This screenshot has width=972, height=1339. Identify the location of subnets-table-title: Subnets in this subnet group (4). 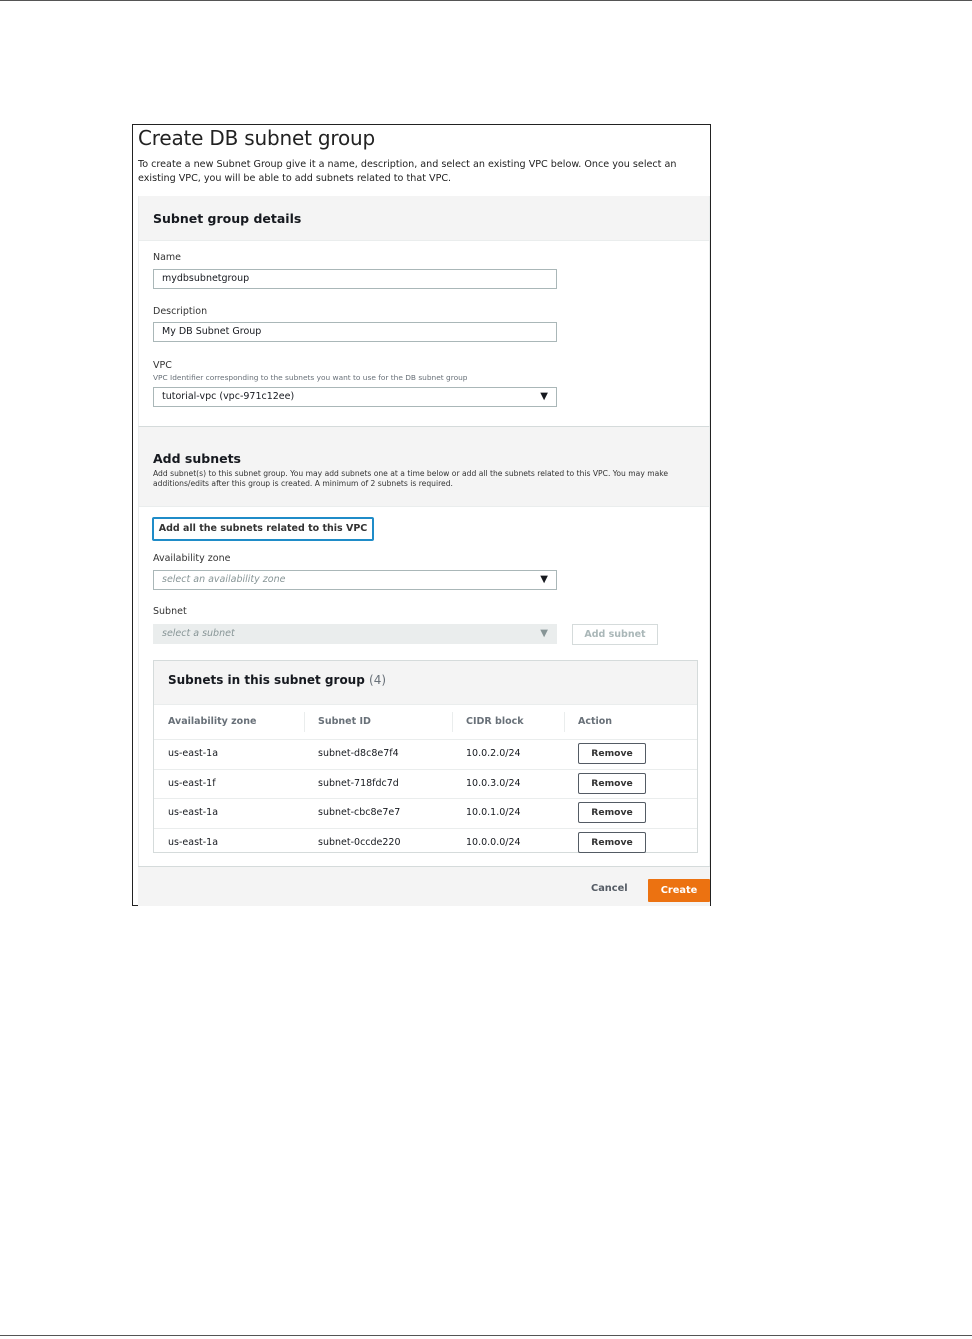
(277, 680).